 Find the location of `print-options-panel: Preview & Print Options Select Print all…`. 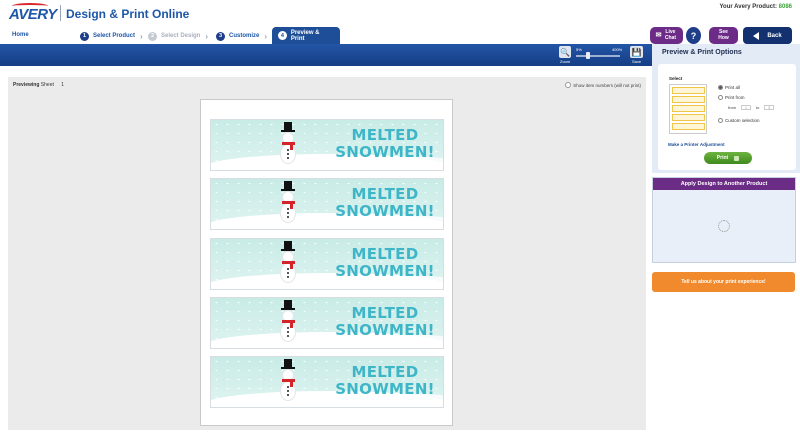

print-options-panel: Preview & Print Options Select Print all… is located at coordinates (726, 108).